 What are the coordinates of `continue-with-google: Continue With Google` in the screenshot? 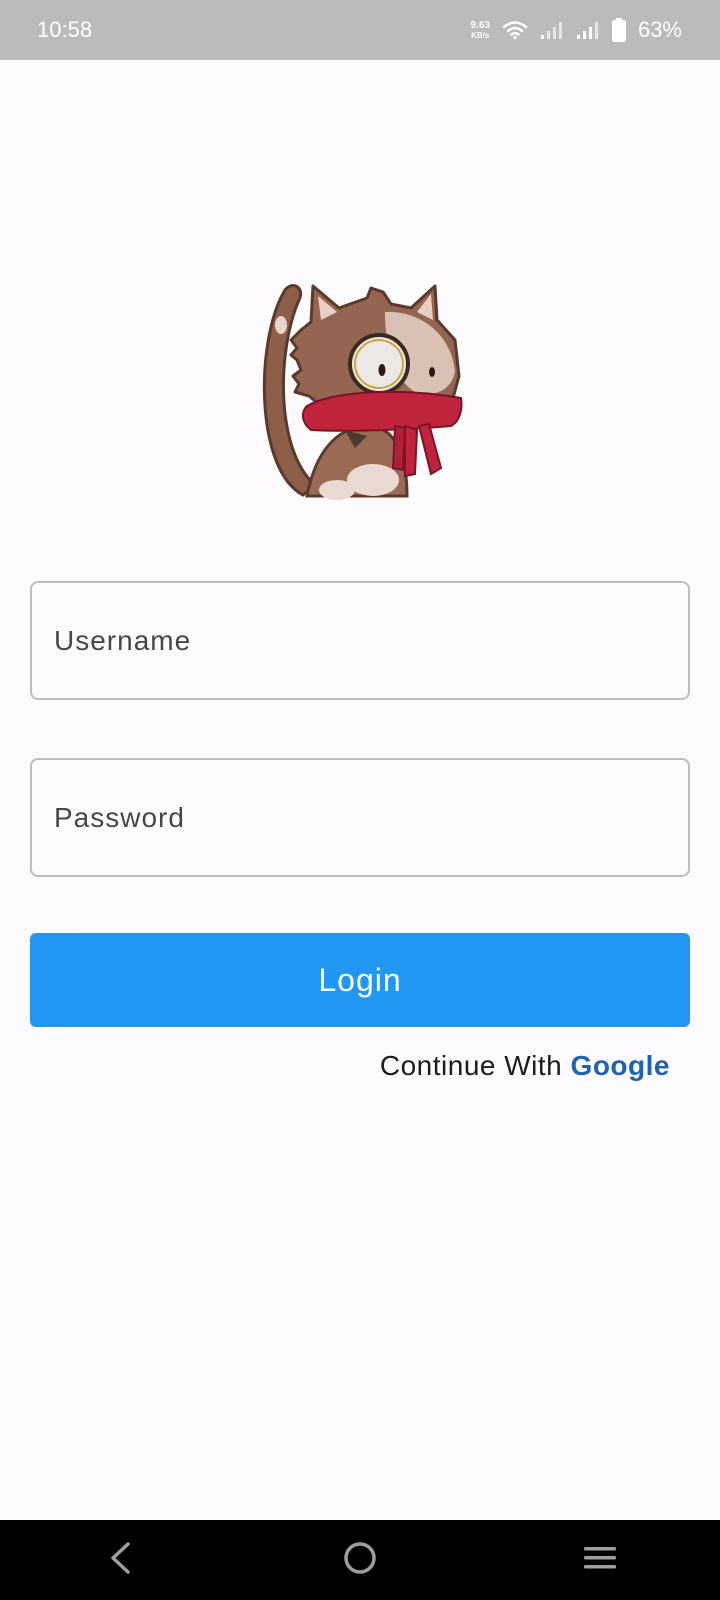 It's located at (525, 1066).